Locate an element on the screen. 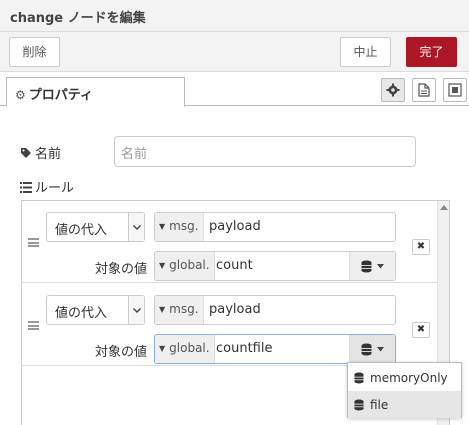 The image size is (469, 425). tag-icon is located at coordinates (26, 153).